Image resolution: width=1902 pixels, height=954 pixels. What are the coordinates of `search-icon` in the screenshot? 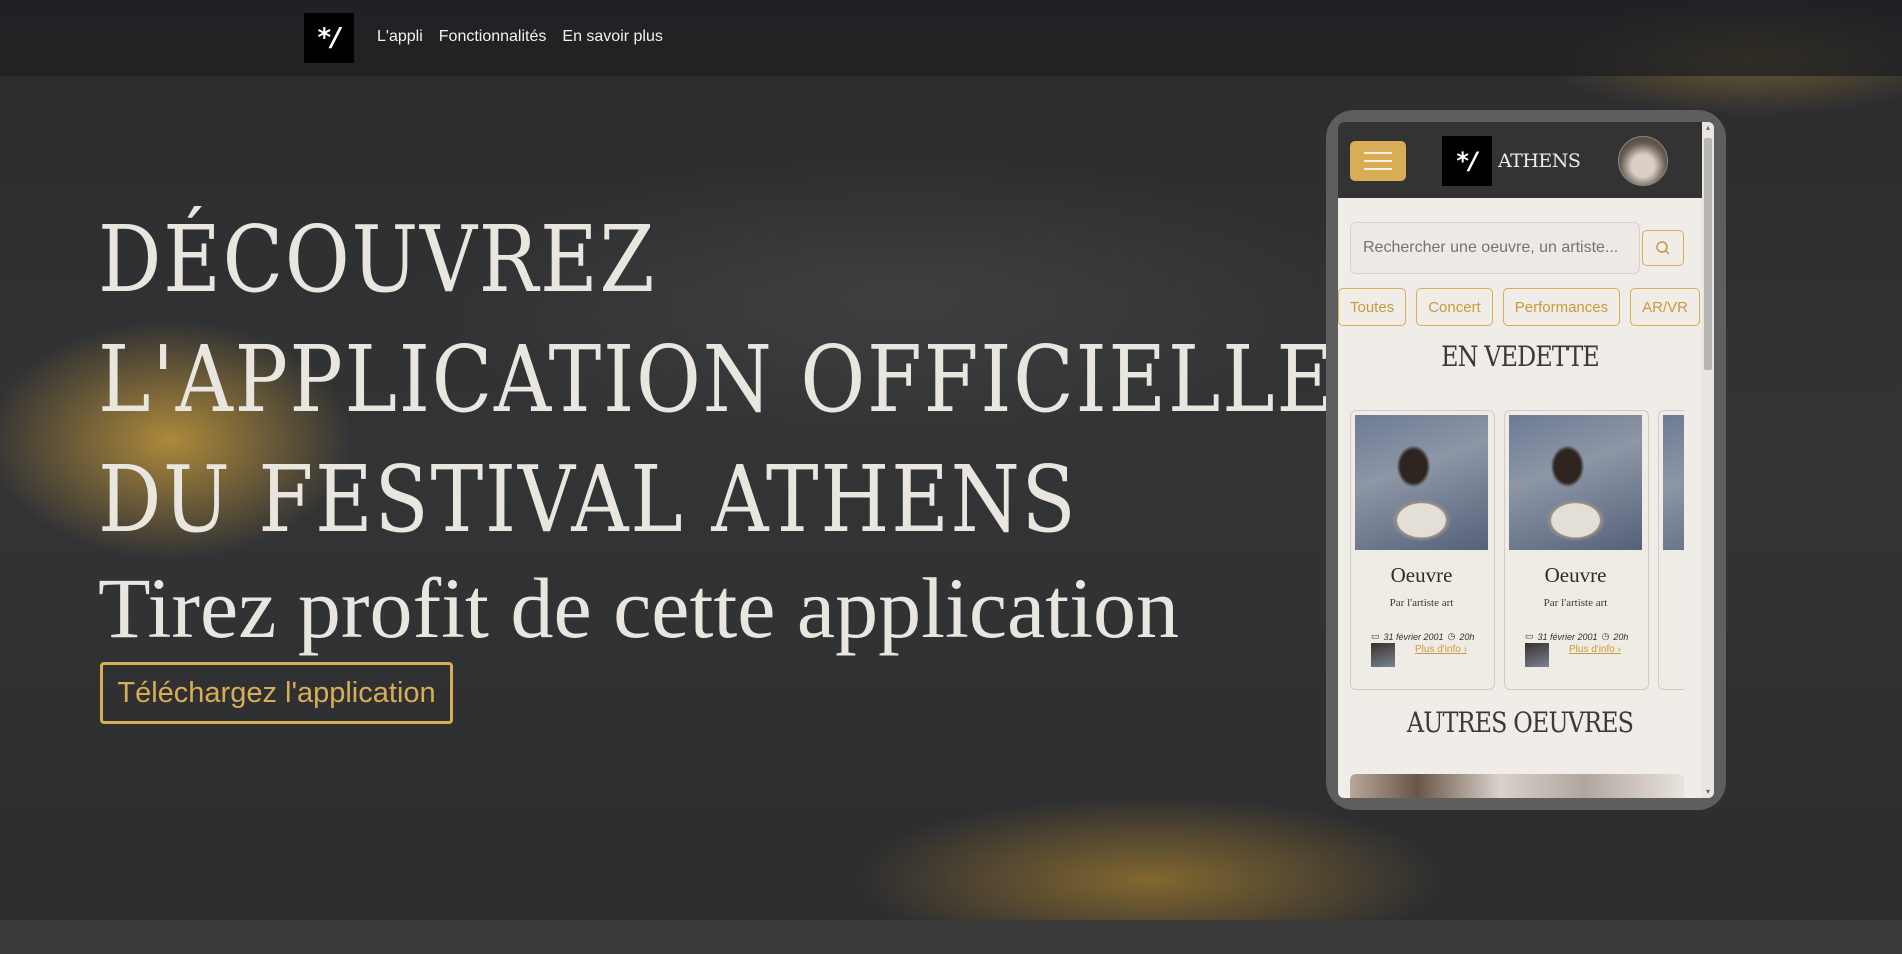 It's located at (1663, 248).